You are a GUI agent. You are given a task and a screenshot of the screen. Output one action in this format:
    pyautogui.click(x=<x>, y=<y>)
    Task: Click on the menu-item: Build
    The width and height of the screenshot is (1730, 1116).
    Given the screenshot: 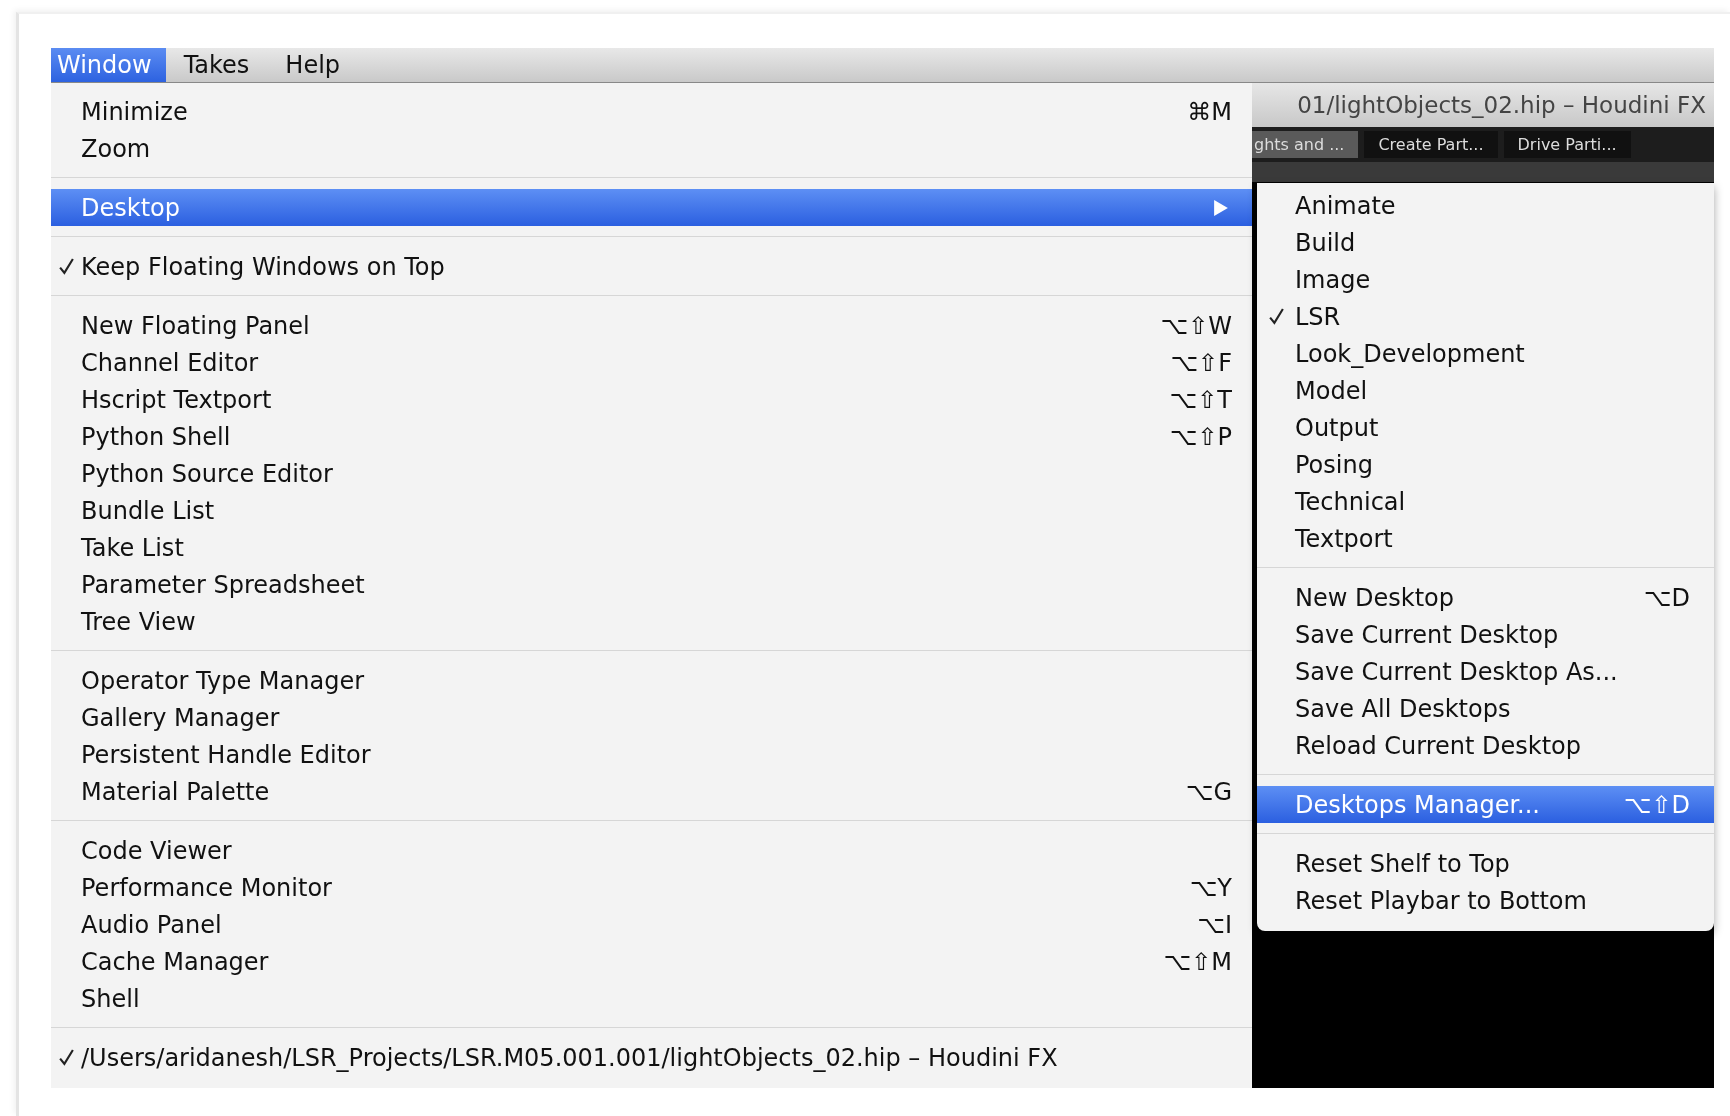 What is the action you would take?
    pyautogui.click(x=1485, y=242)
    